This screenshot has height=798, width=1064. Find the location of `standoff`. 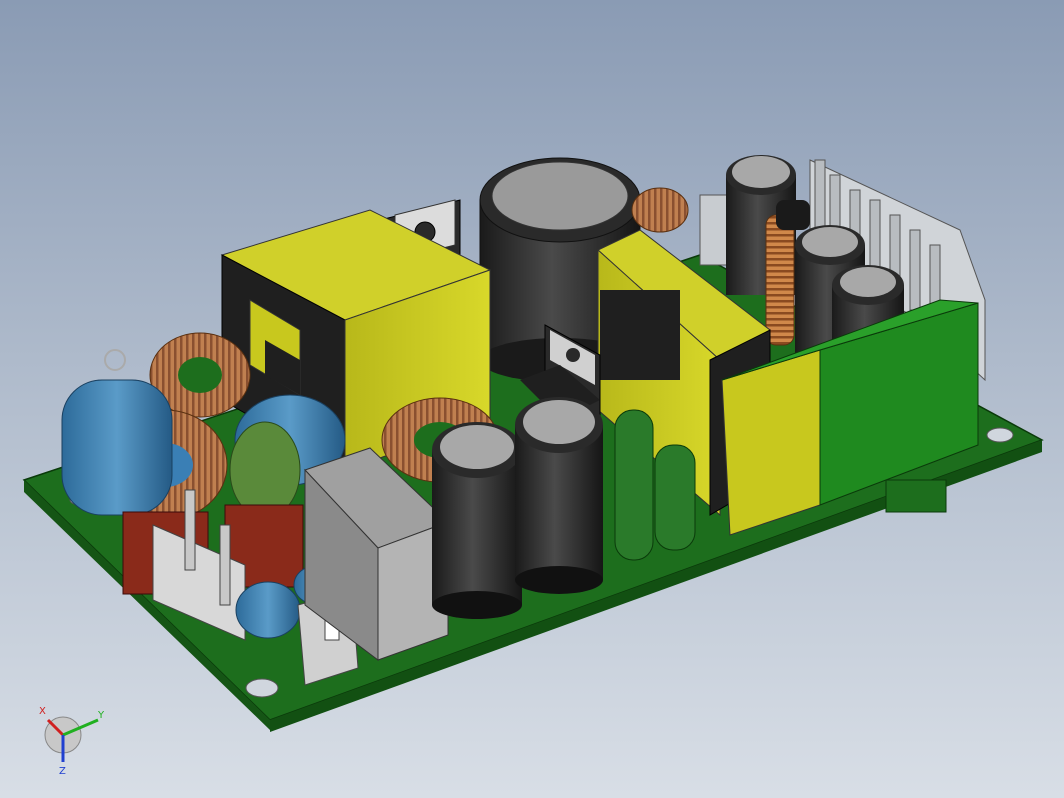

standoff is located at coordinates (916, 496).